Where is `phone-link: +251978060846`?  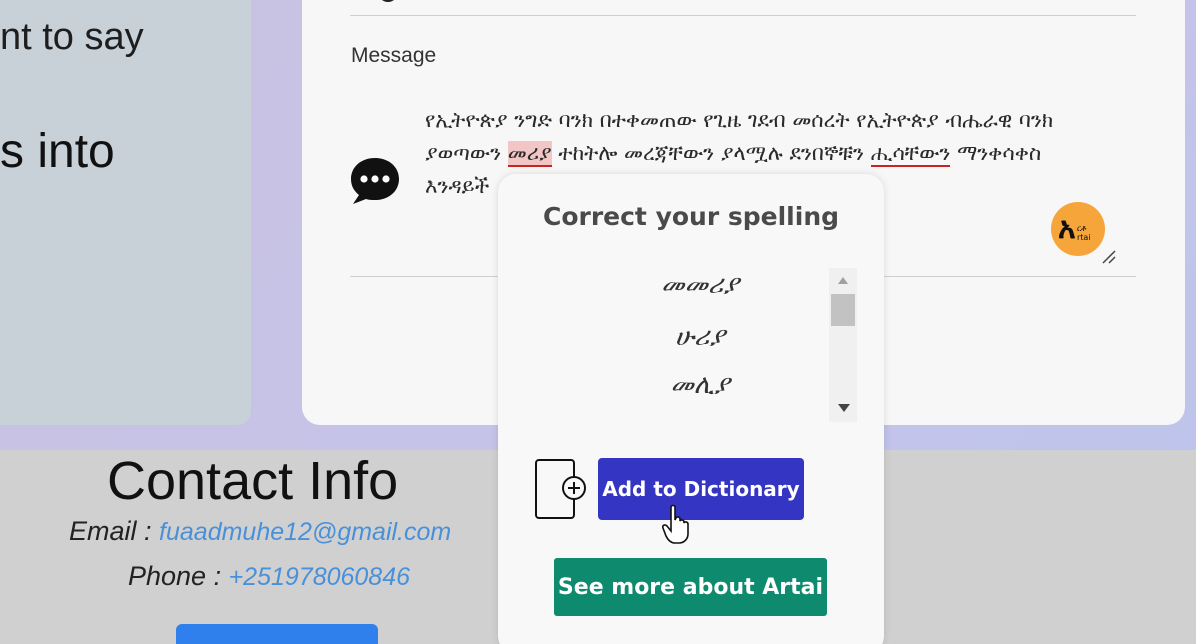 phone-link: +251978060846 is located at coordinates (319, 577).